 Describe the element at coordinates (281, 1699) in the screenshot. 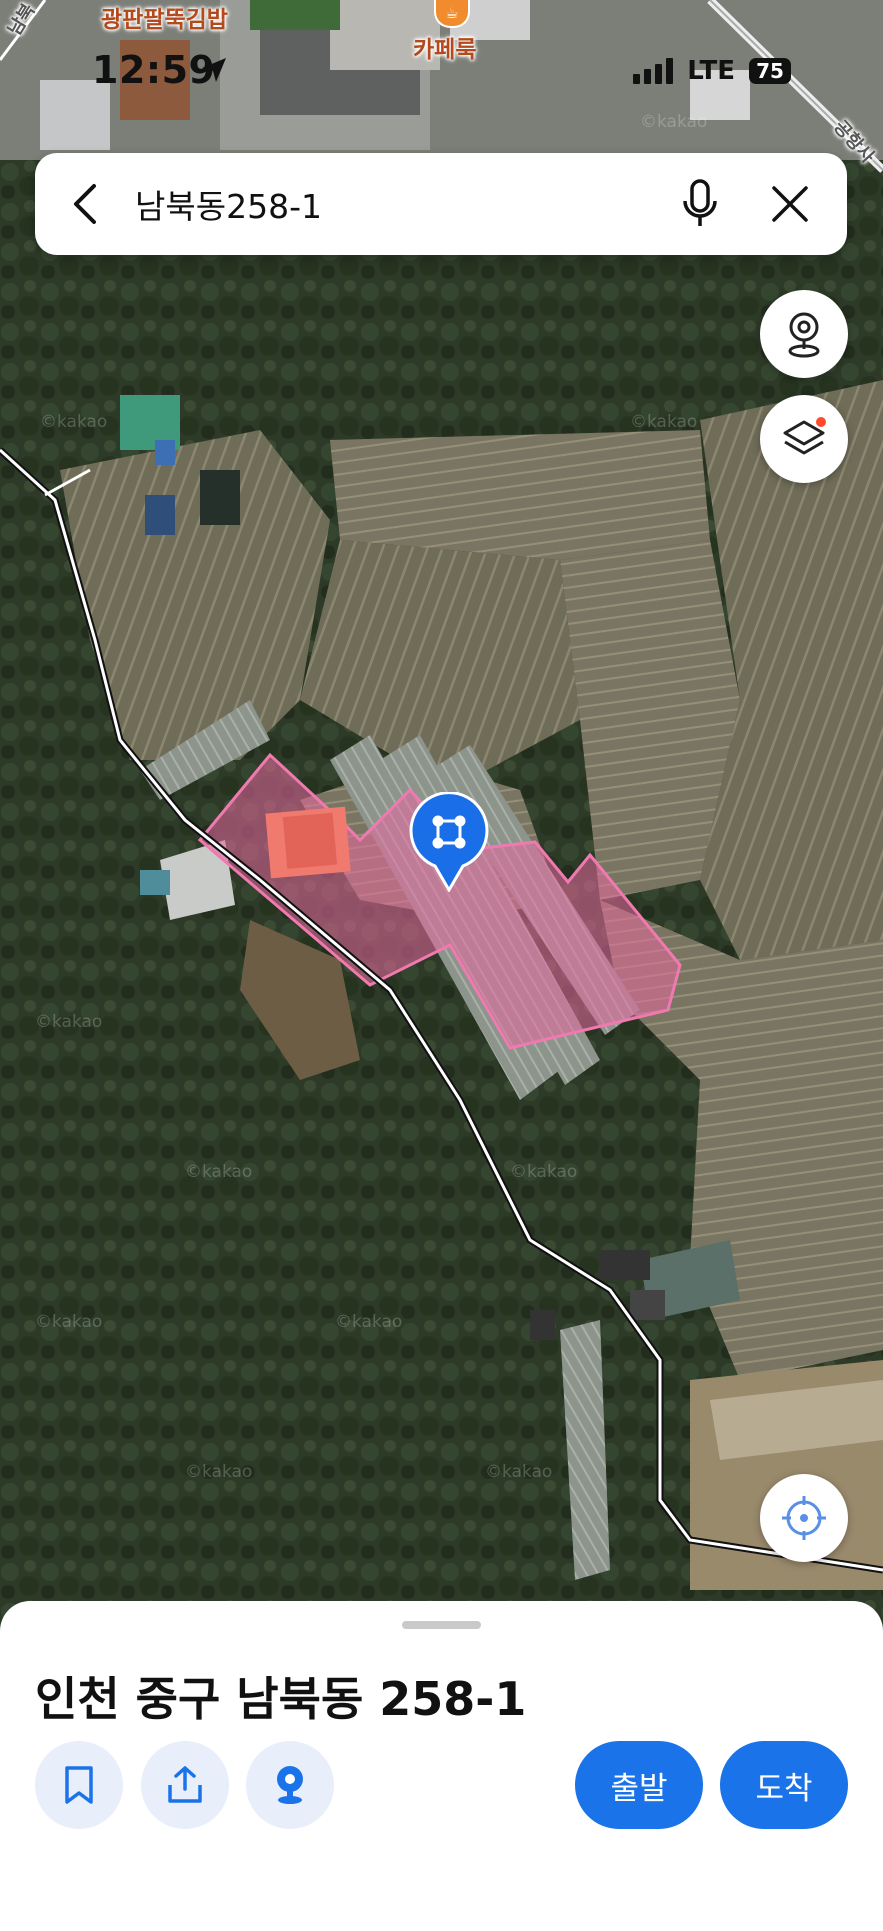

I see `place-title: 인천 중구 남북동 258-1` at that location.